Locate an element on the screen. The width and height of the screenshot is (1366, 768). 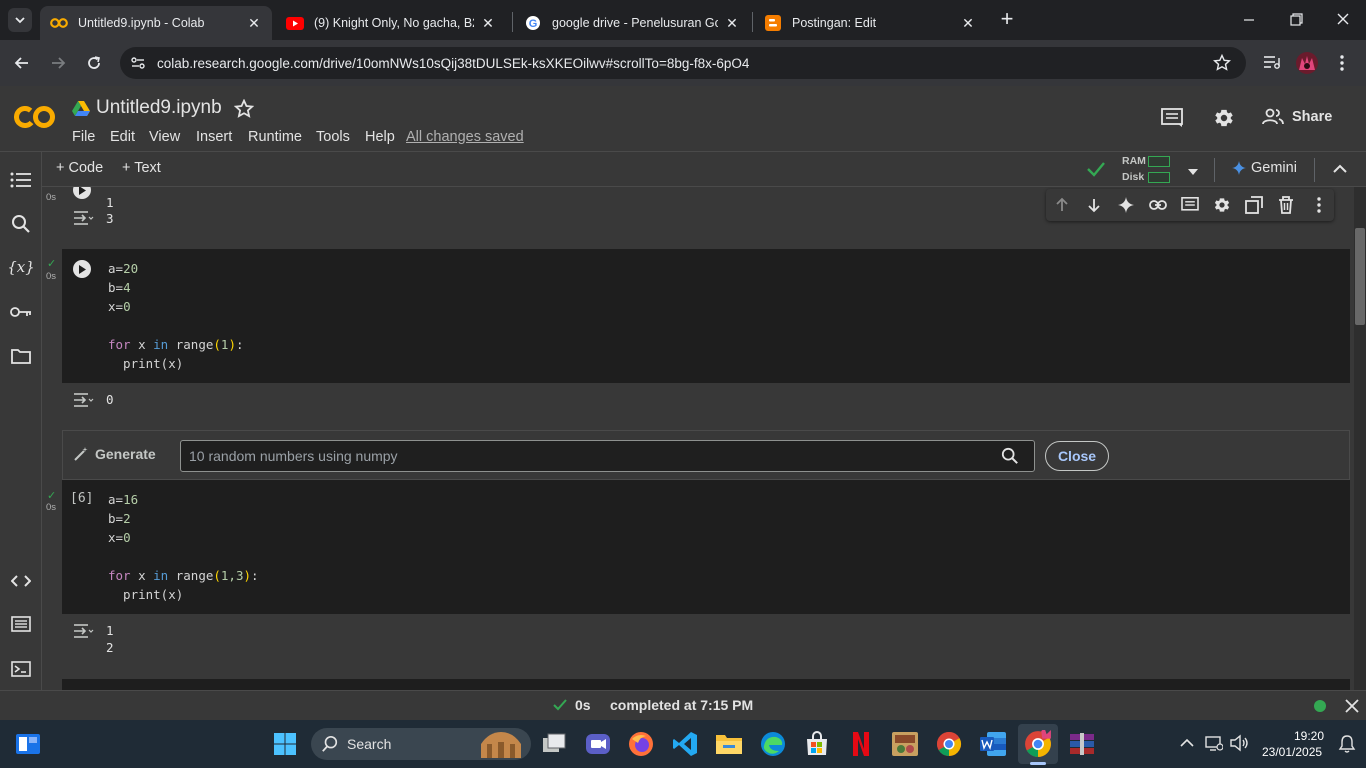
generate-button: Generate is located at coordinates (114, 454).